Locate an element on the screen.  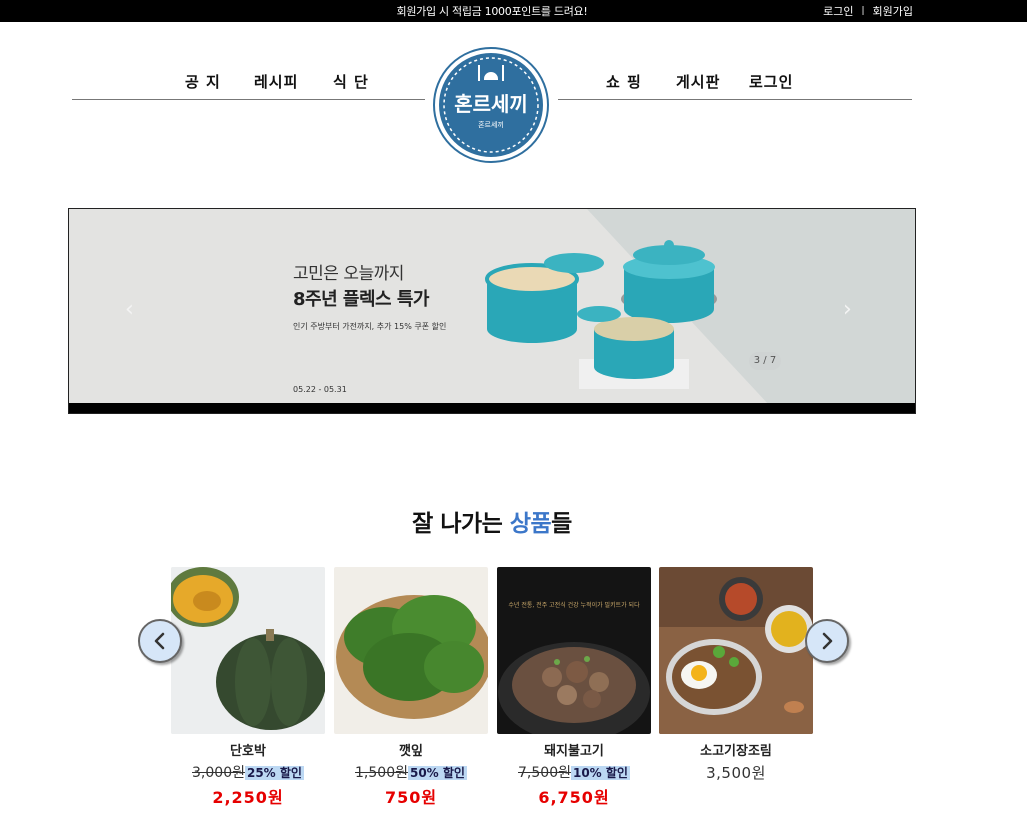
banner-next-arrow: › is located at coordinates (847, 309).